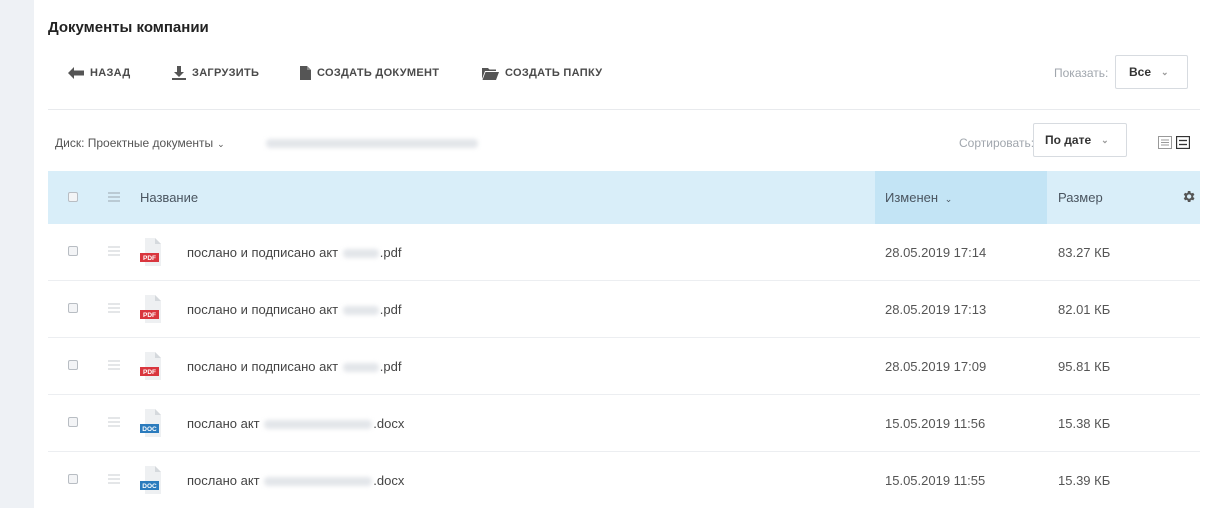 Image resolution: width=1214 pixels, height=508 pixels. I want to click on create-document-button: СОЗДАТЬ ДОКУМЕНТ, so click(369, 73).